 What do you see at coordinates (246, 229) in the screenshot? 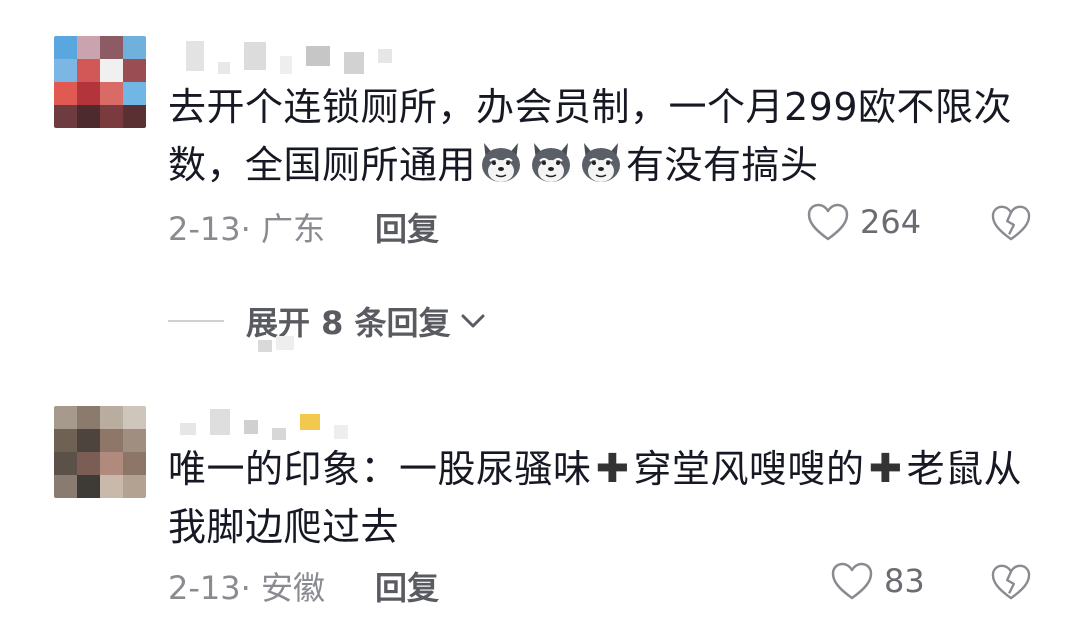
I see `date-location: 2-13· 广东` at bounding box center [246, 229].